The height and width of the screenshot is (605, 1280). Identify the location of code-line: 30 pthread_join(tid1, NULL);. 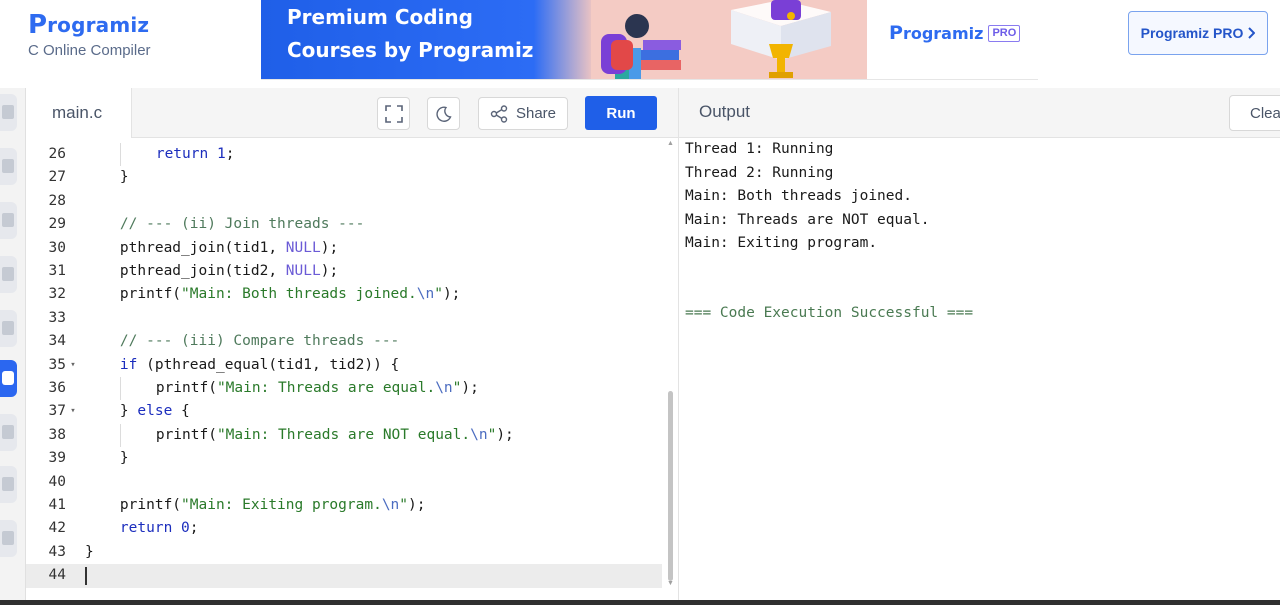
(344, 248).